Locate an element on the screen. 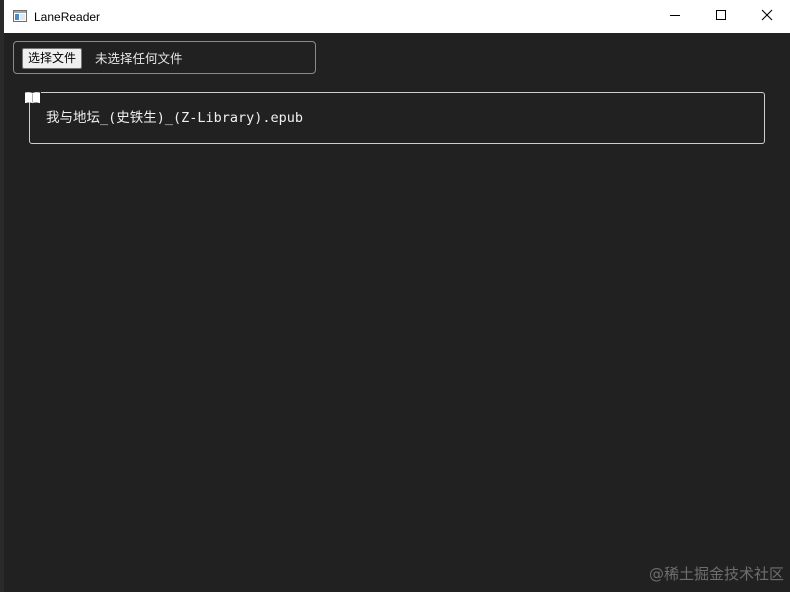 The width and height of the screenshot is (790, 592). list-item: 我与地坛_(史铁生)_(Z-Library).epub is located at coordinates (397, 118).